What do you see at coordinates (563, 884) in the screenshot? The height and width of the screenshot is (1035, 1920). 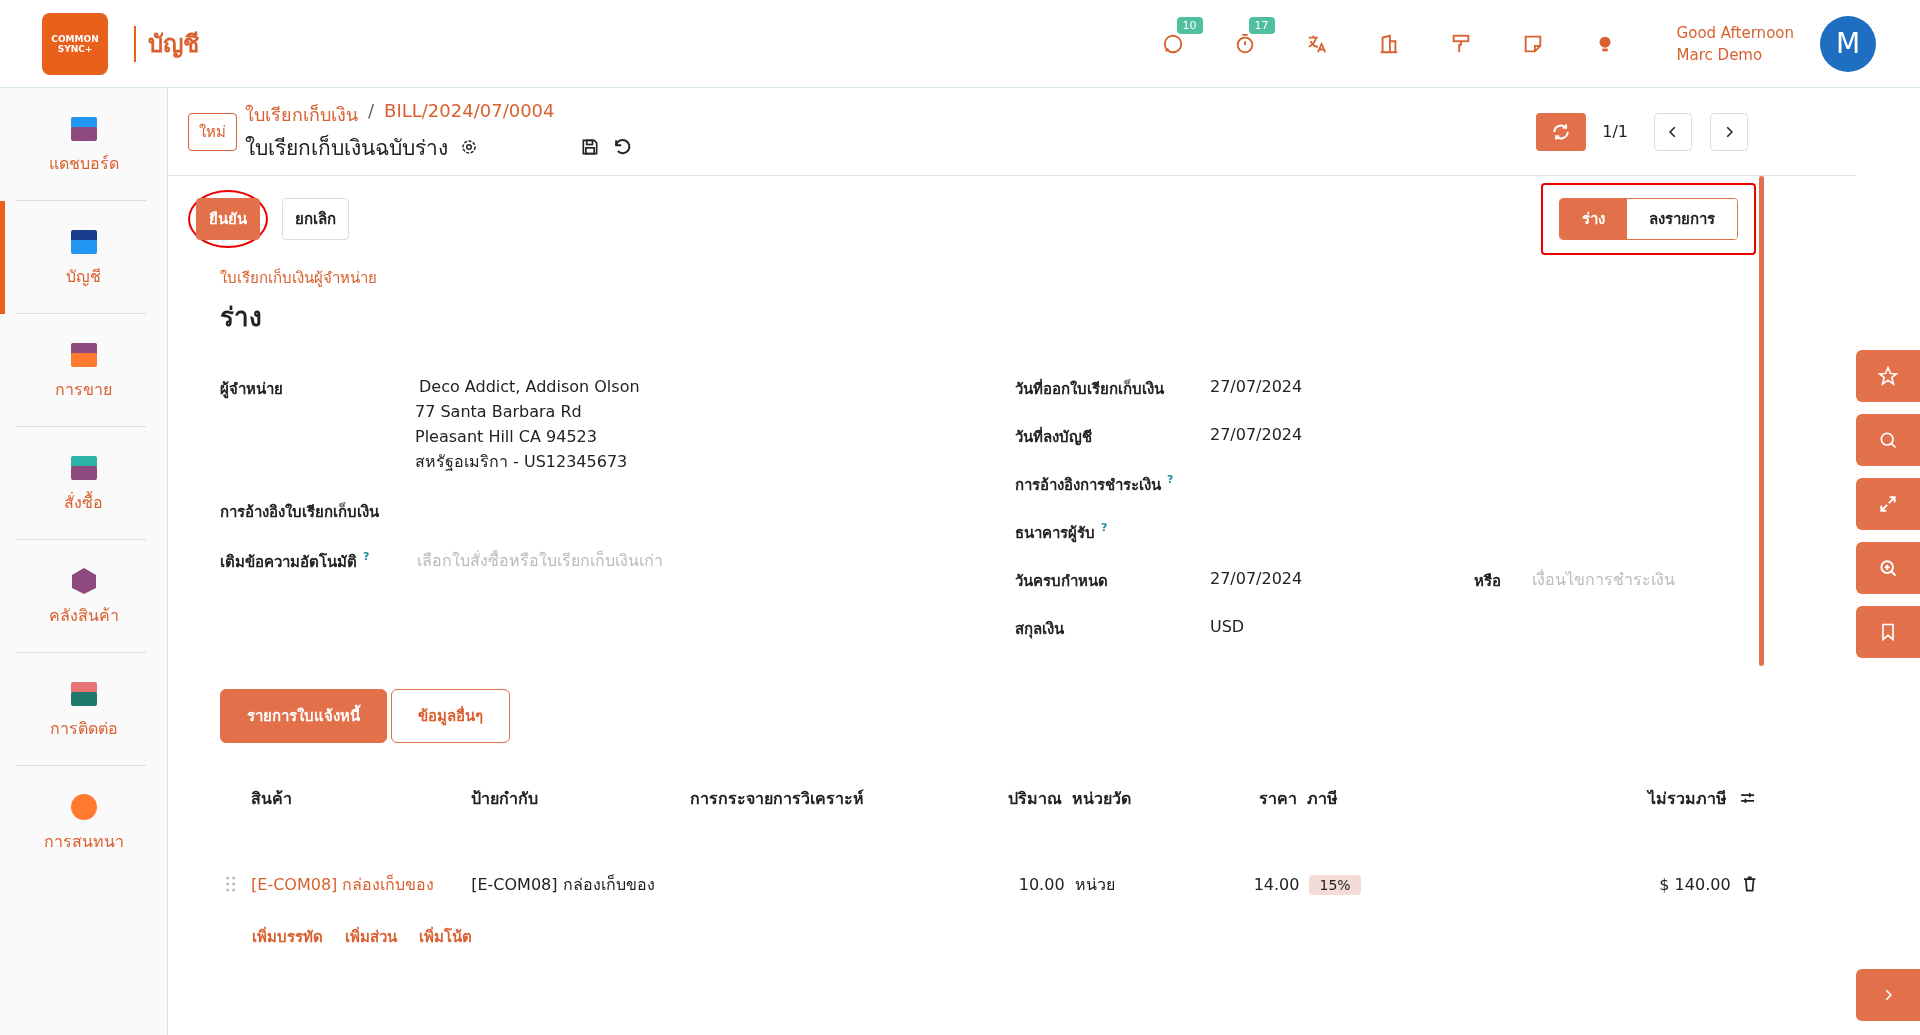 I see `table-cell-text: [E-COM08] กล่องเก็บของ` at bounding box center [563, 884].